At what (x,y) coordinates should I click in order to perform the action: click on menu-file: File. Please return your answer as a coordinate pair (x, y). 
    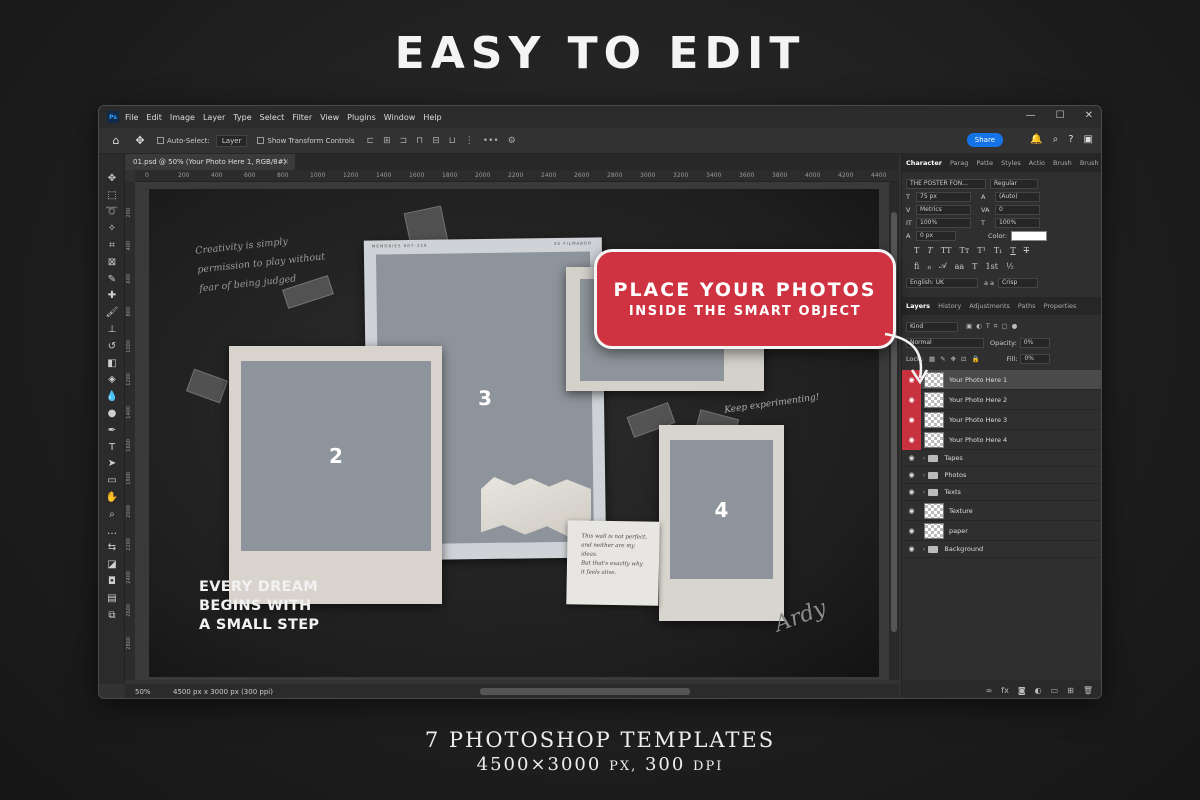
    Looking at the image, I should click on (131, 117).